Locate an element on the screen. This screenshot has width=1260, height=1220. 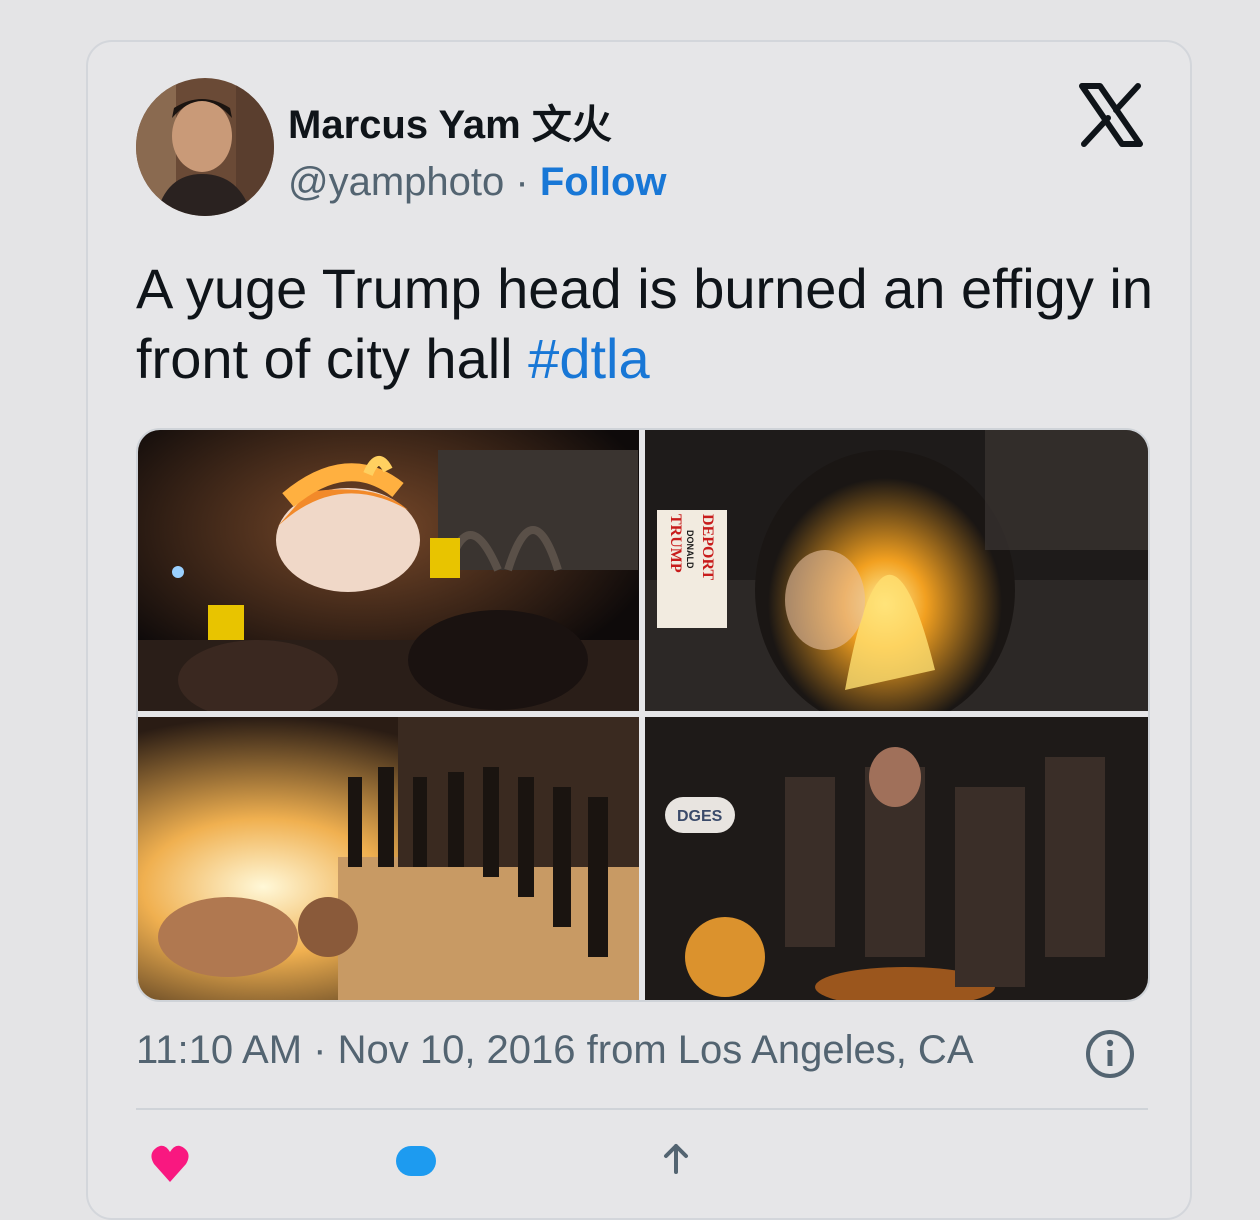
handle-row: @yamphoto · Follow is located at coordinates (477, 182).